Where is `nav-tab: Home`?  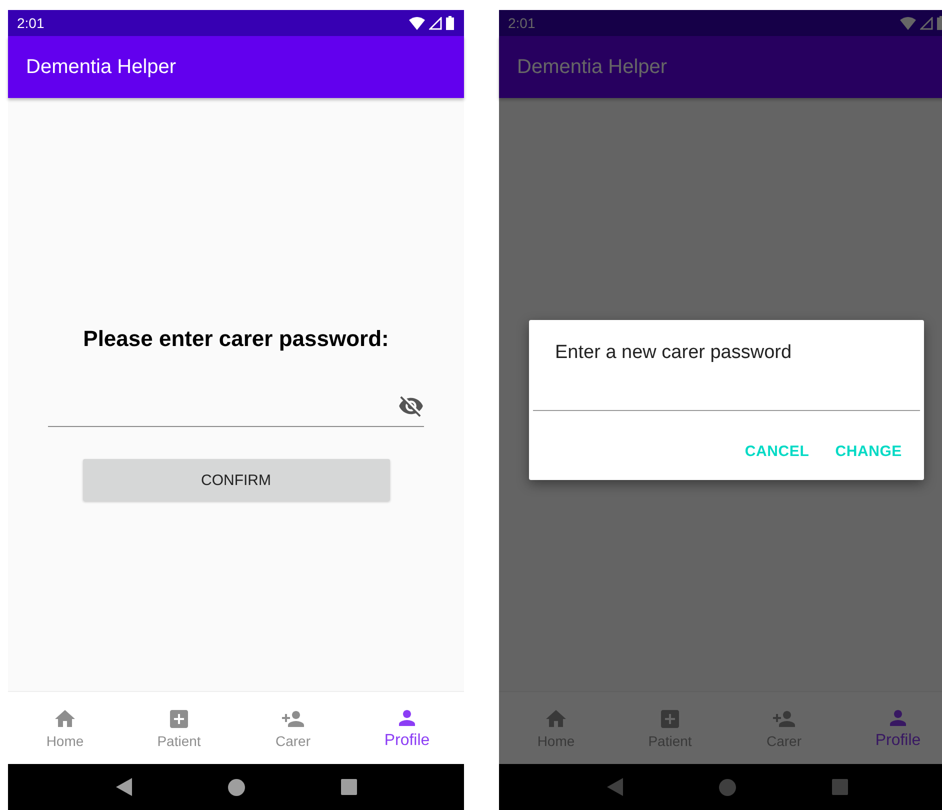 nav-tab: Home is located at coordinates (65, 728).